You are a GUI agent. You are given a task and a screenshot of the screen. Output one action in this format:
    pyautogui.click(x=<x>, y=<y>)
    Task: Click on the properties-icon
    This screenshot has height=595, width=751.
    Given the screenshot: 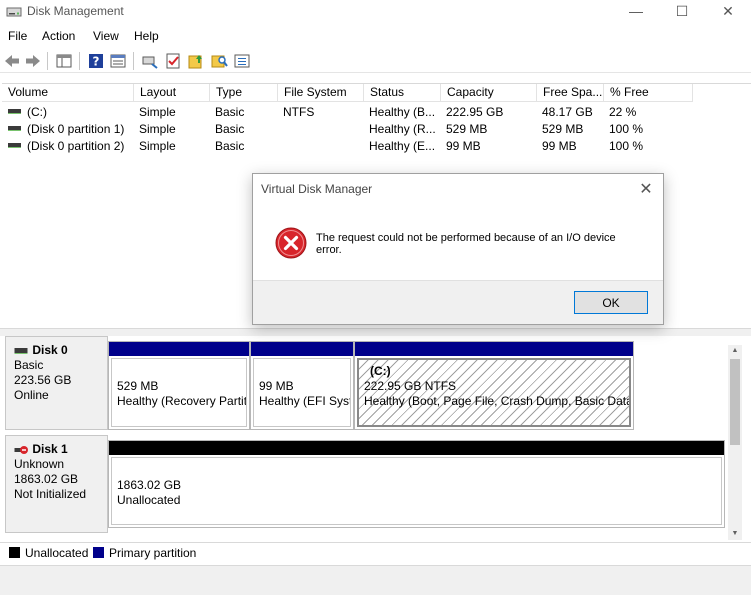 What is the action you would take?
    pyautogui.click(x=118, y=61)
    